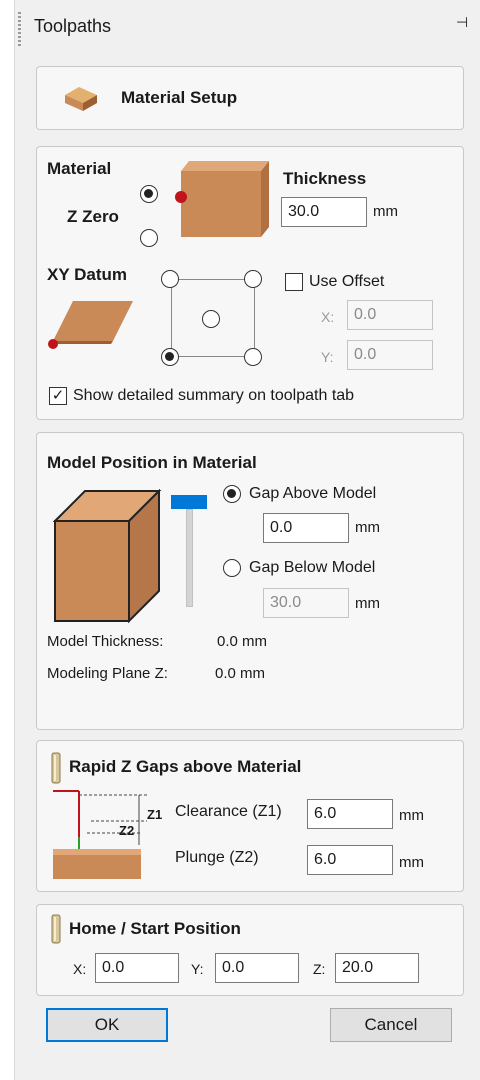  I want to click on cancel-button: Cancel, so click(391, 1025).